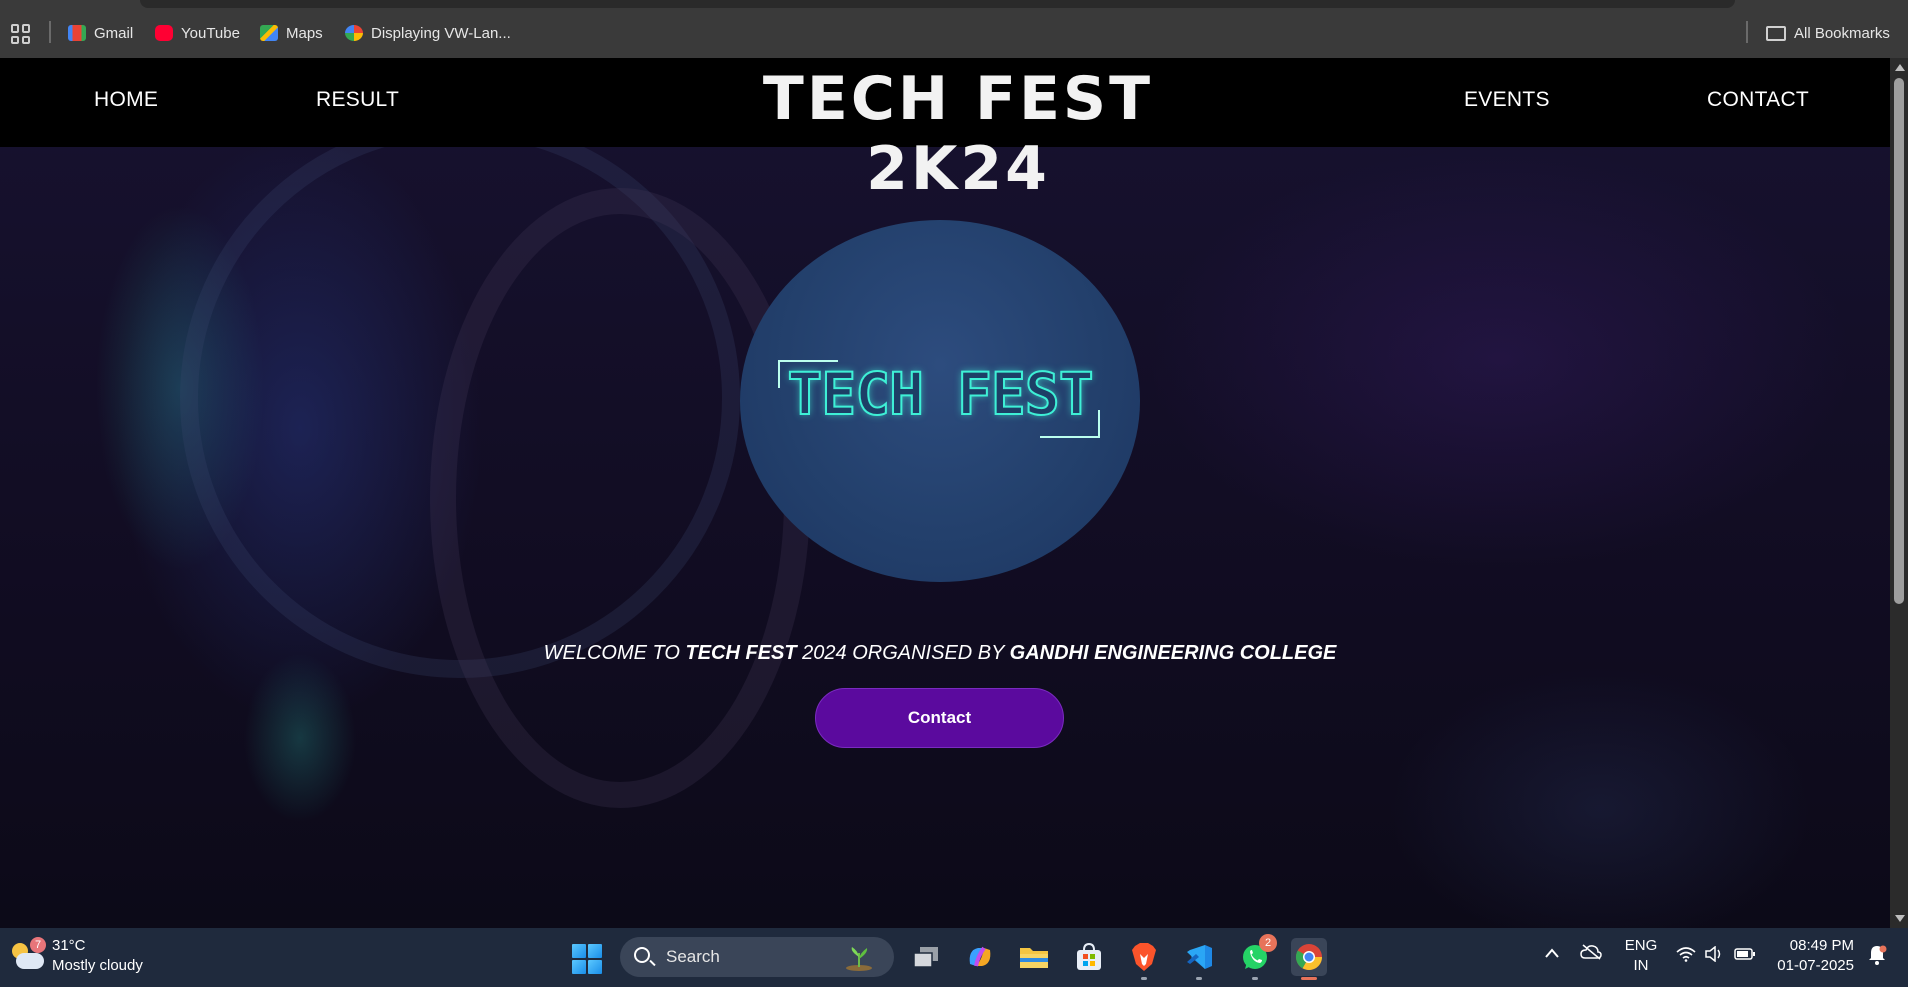 This screenshot has width=1908, height=987. I want to click on language-line1: ENG, so click(1641, 945).